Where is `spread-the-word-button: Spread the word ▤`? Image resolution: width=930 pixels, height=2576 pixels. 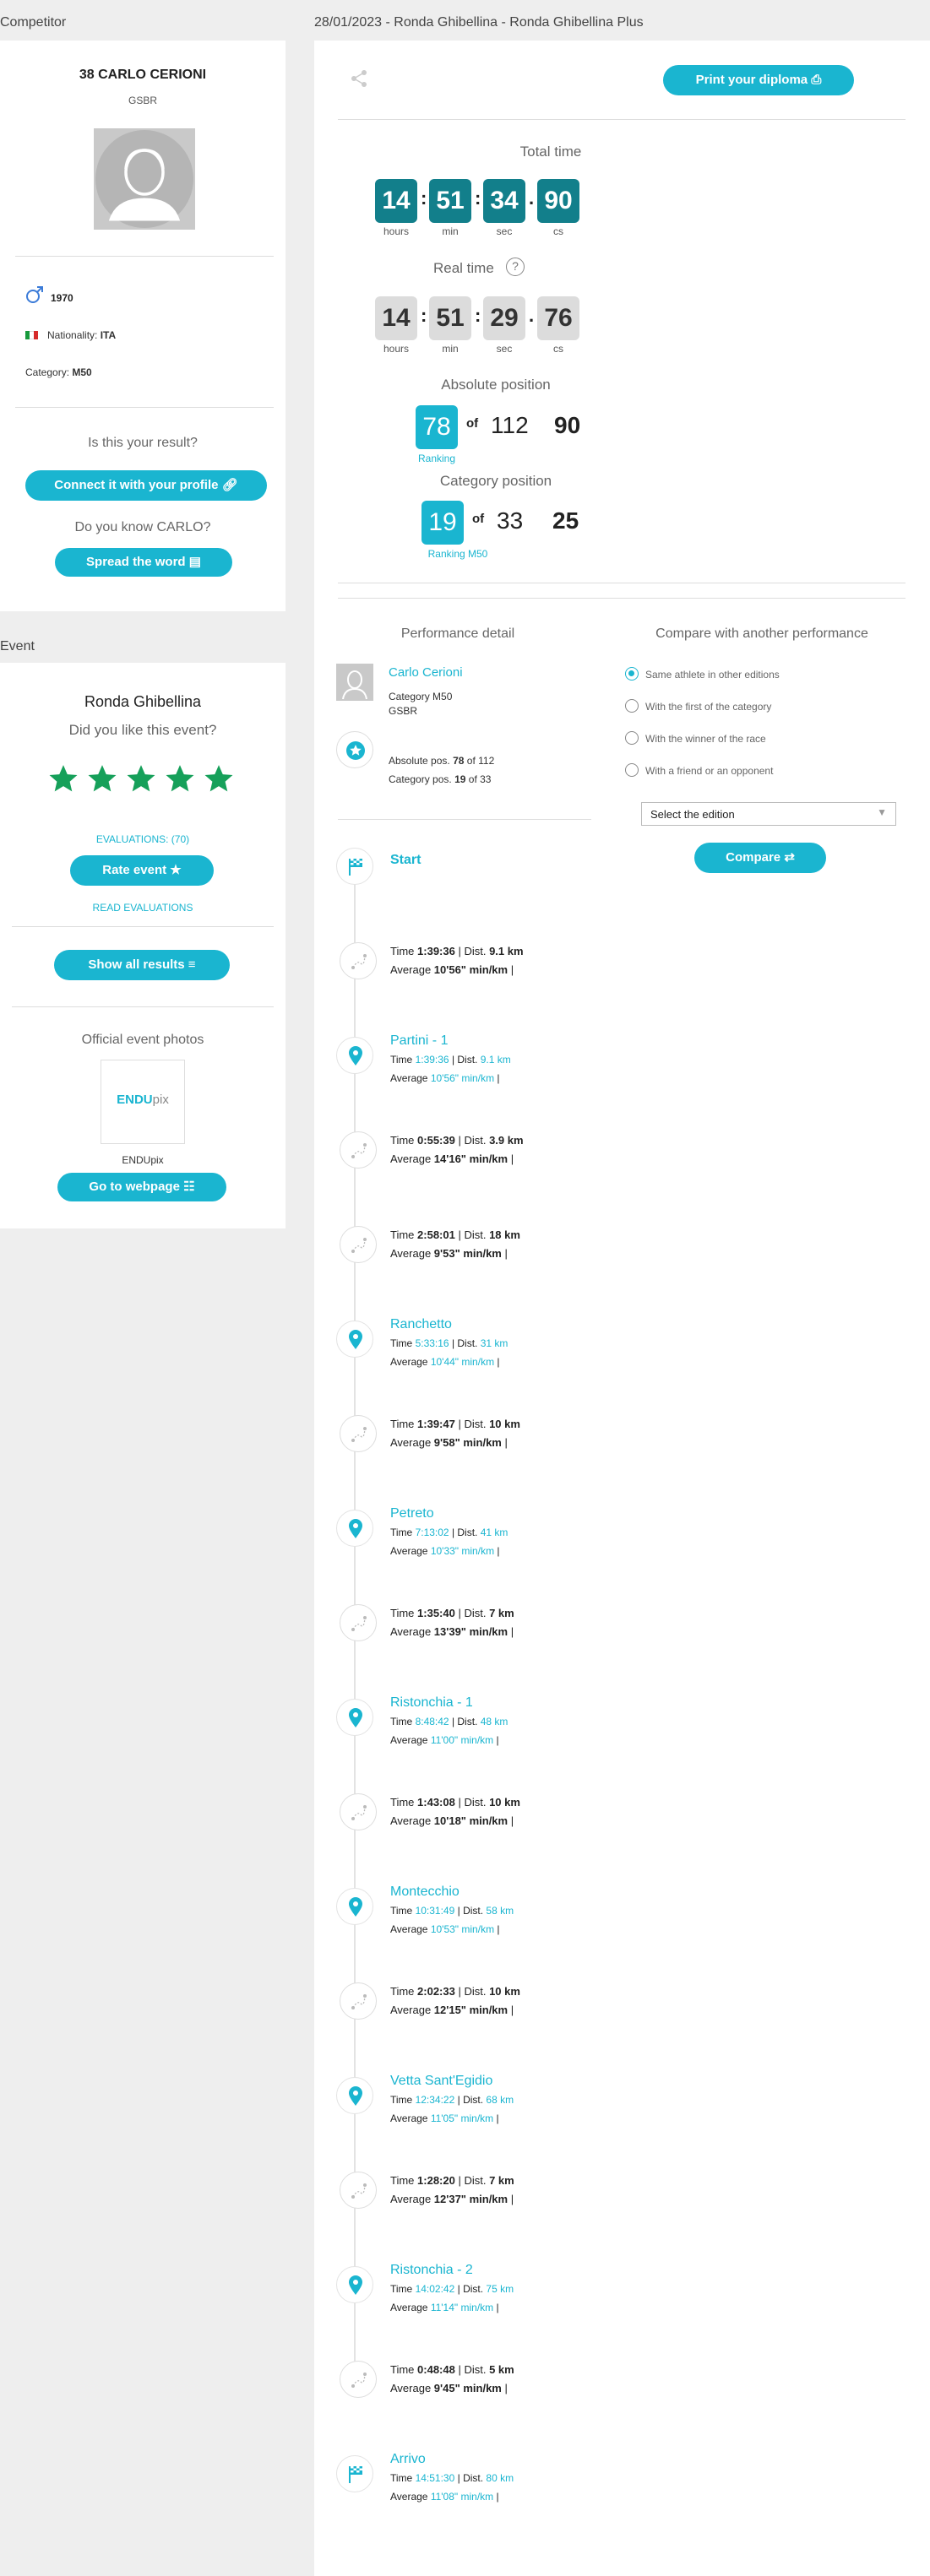 spread-the-word-button: Spread the word ▤ is located at coordinates (143, 562).